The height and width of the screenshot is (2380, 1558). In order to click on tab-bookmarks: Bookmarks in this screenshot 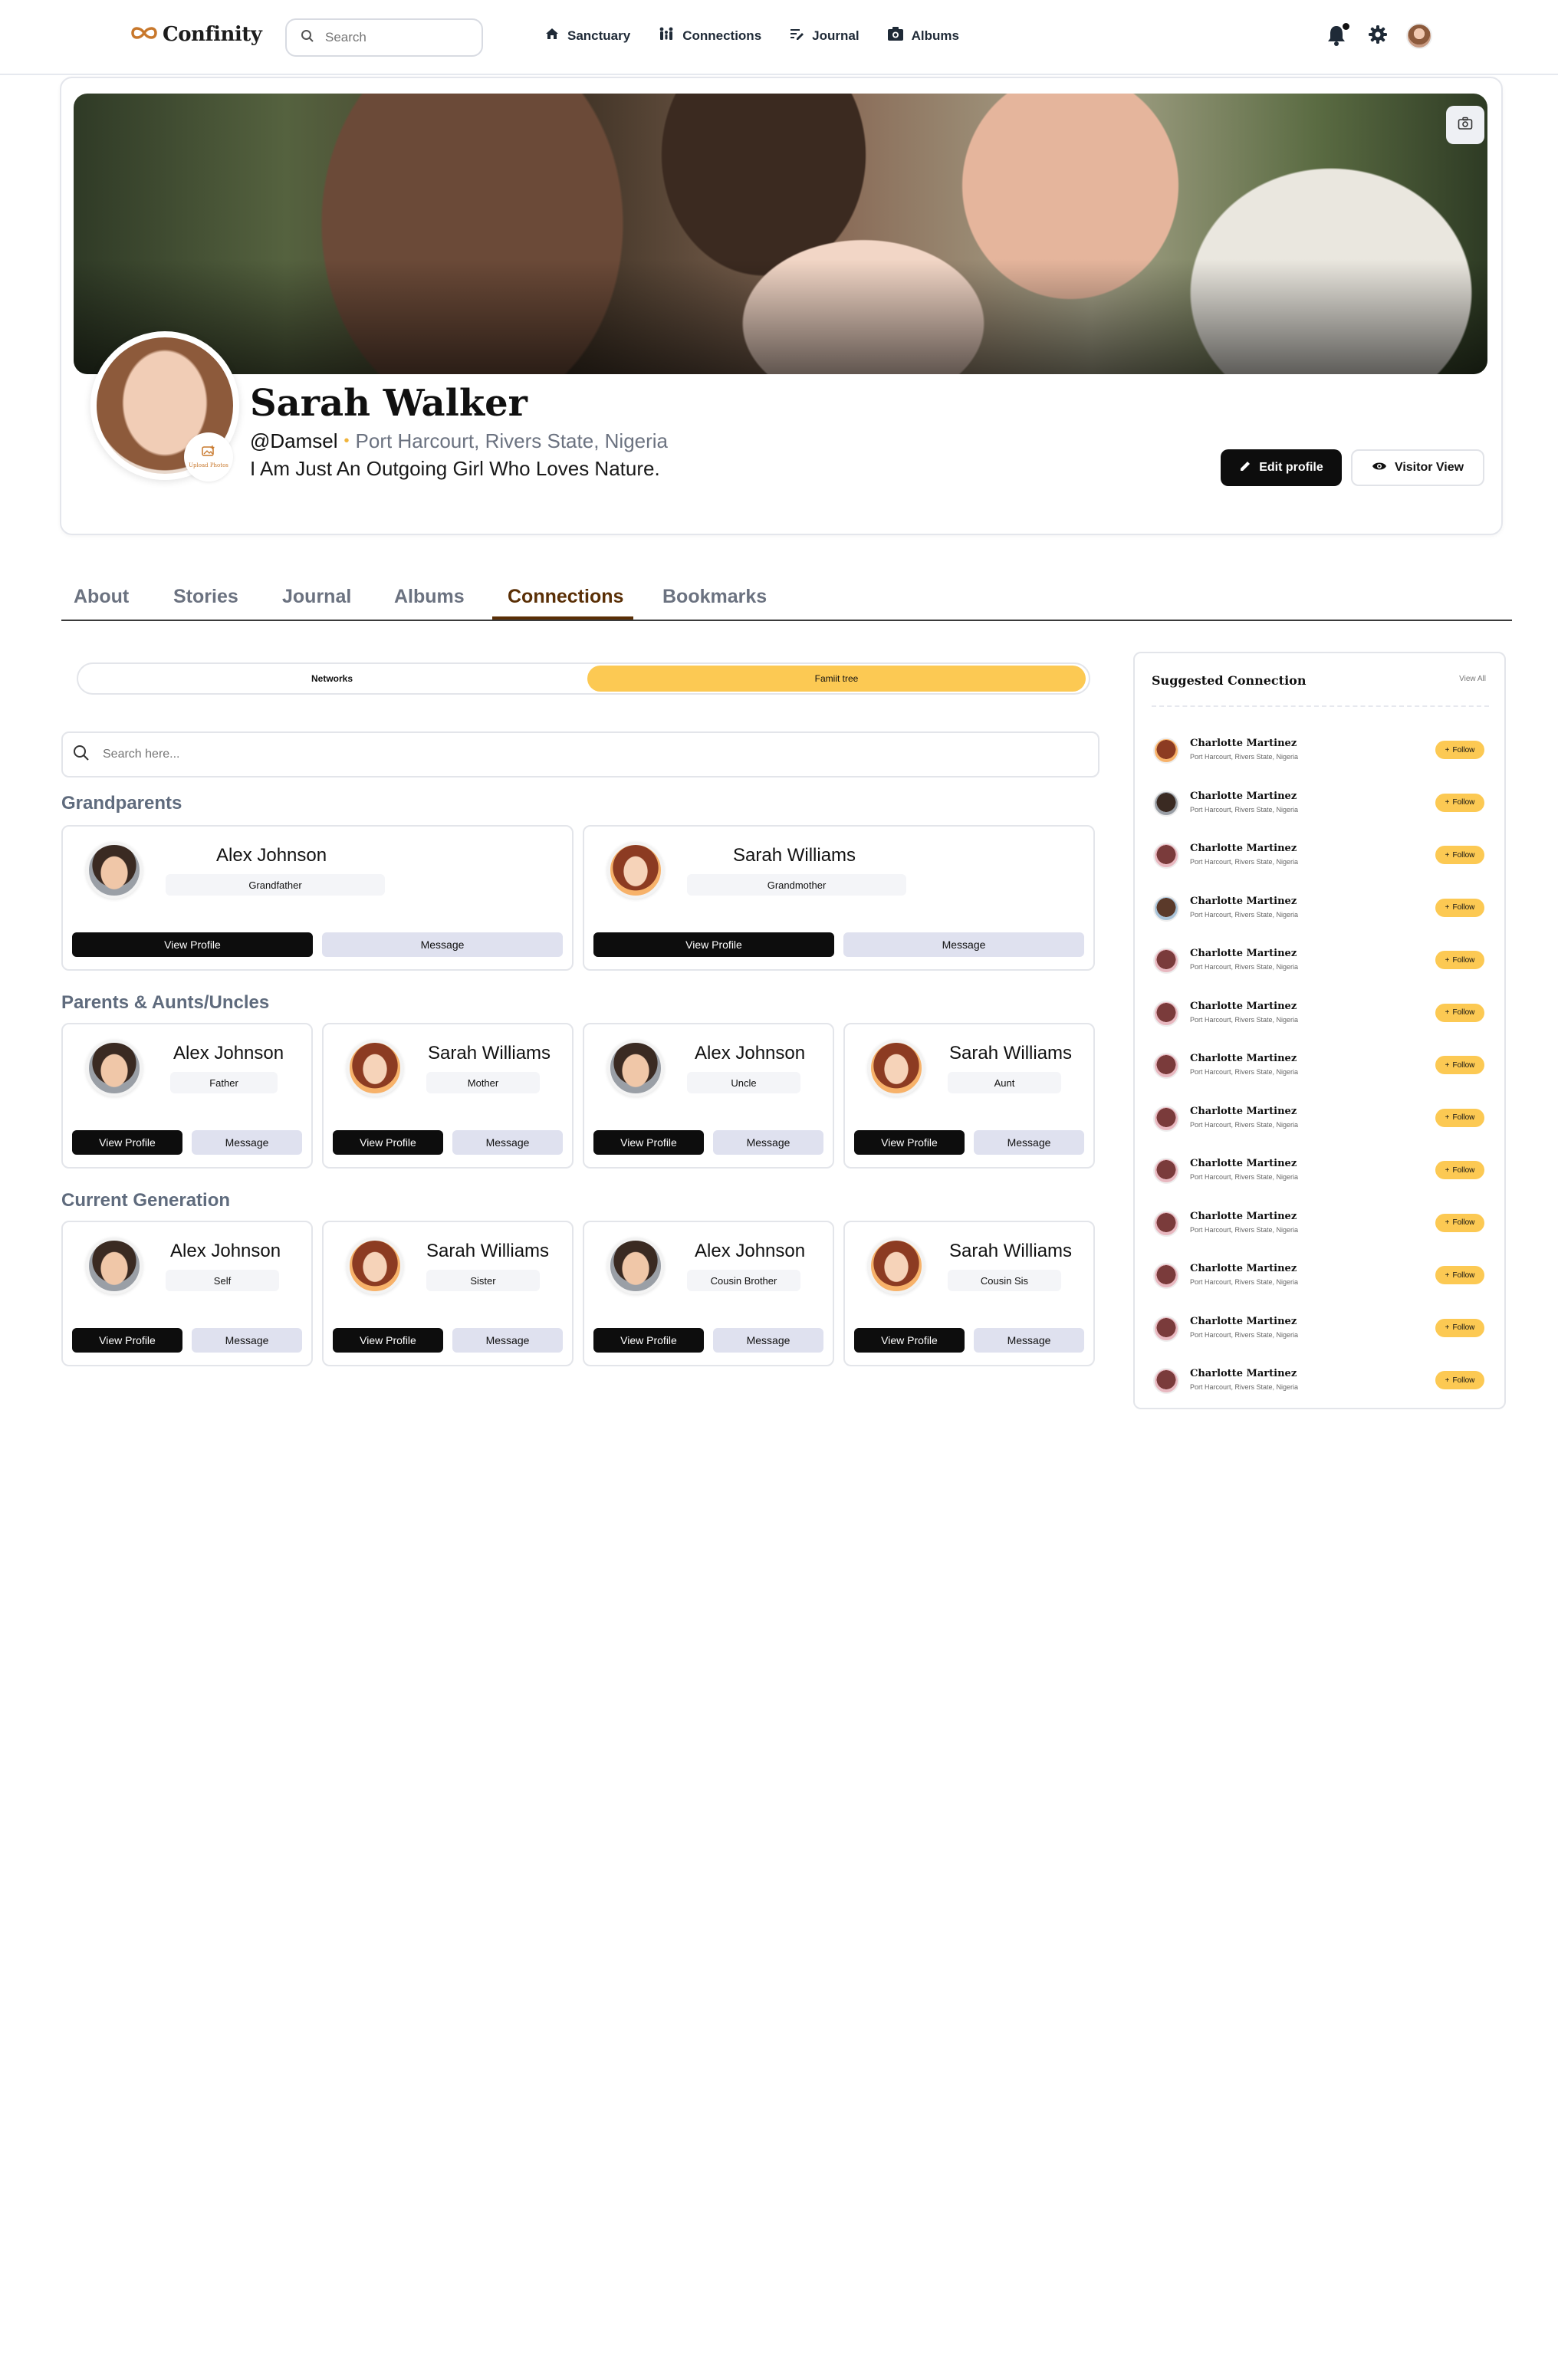, I will do `click(714, 597)`.